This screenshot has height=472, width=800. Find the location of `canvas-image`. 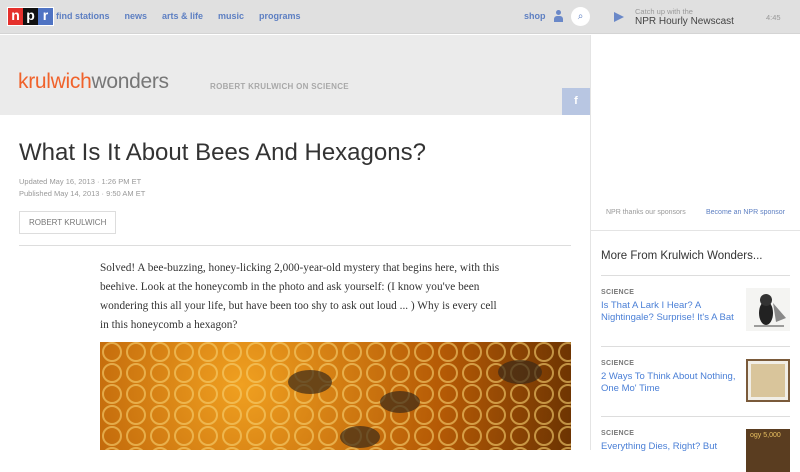

canvas-image is located at coordinates (768, 380).